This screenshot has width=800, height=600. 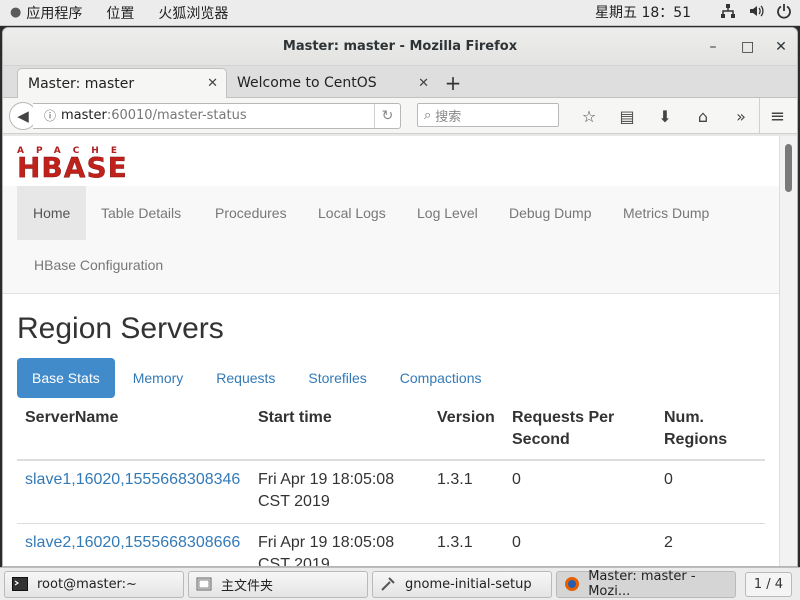 I want to click on firefox-launcher-label: 火狐浏览器, so click(x=193, y=13).